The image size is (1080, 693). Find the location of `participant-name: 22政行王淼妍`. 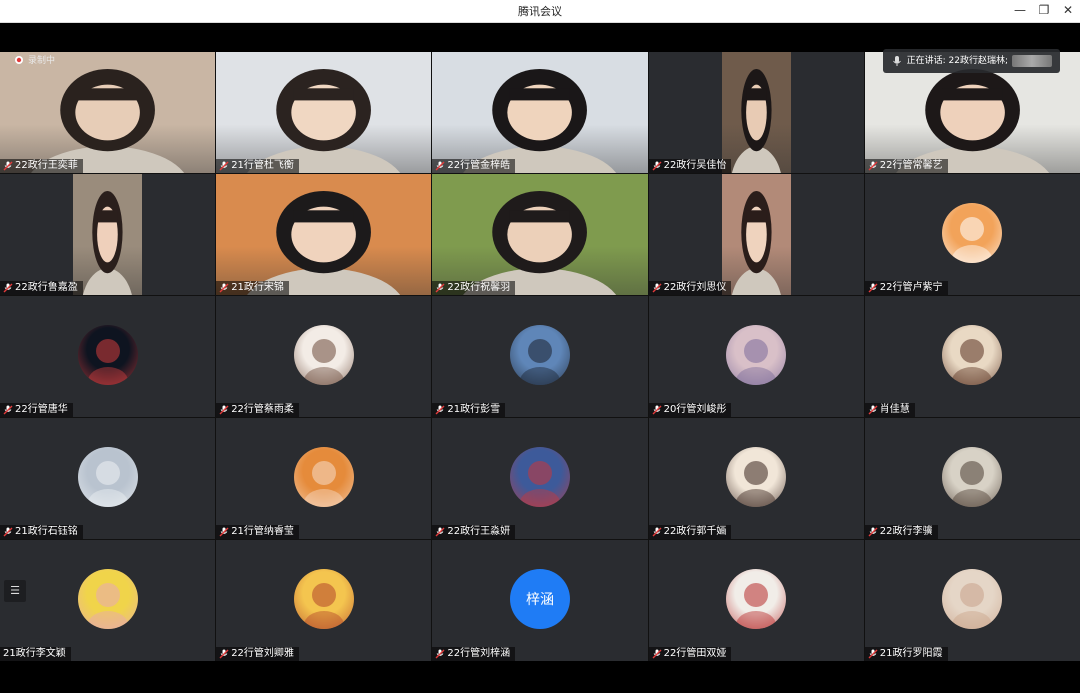

participant-name: 22政行王淼妍 is located at coordinates (474, 532).